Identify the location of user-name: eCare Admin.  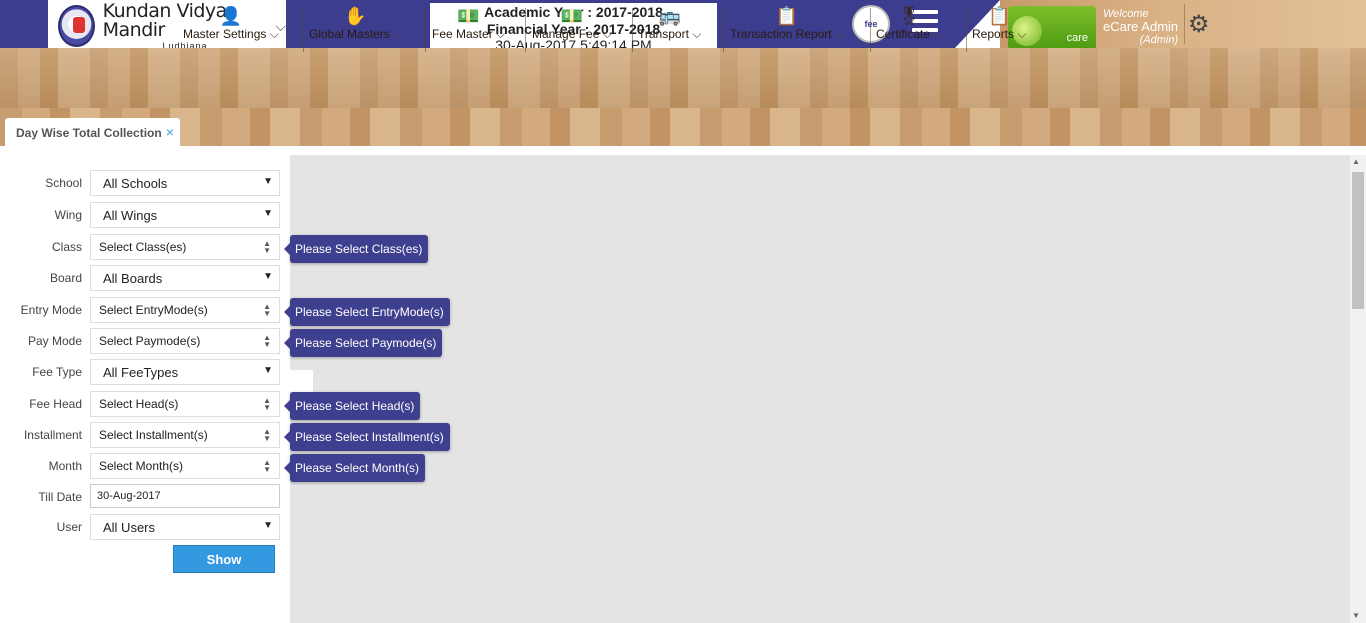
(1141, 27).